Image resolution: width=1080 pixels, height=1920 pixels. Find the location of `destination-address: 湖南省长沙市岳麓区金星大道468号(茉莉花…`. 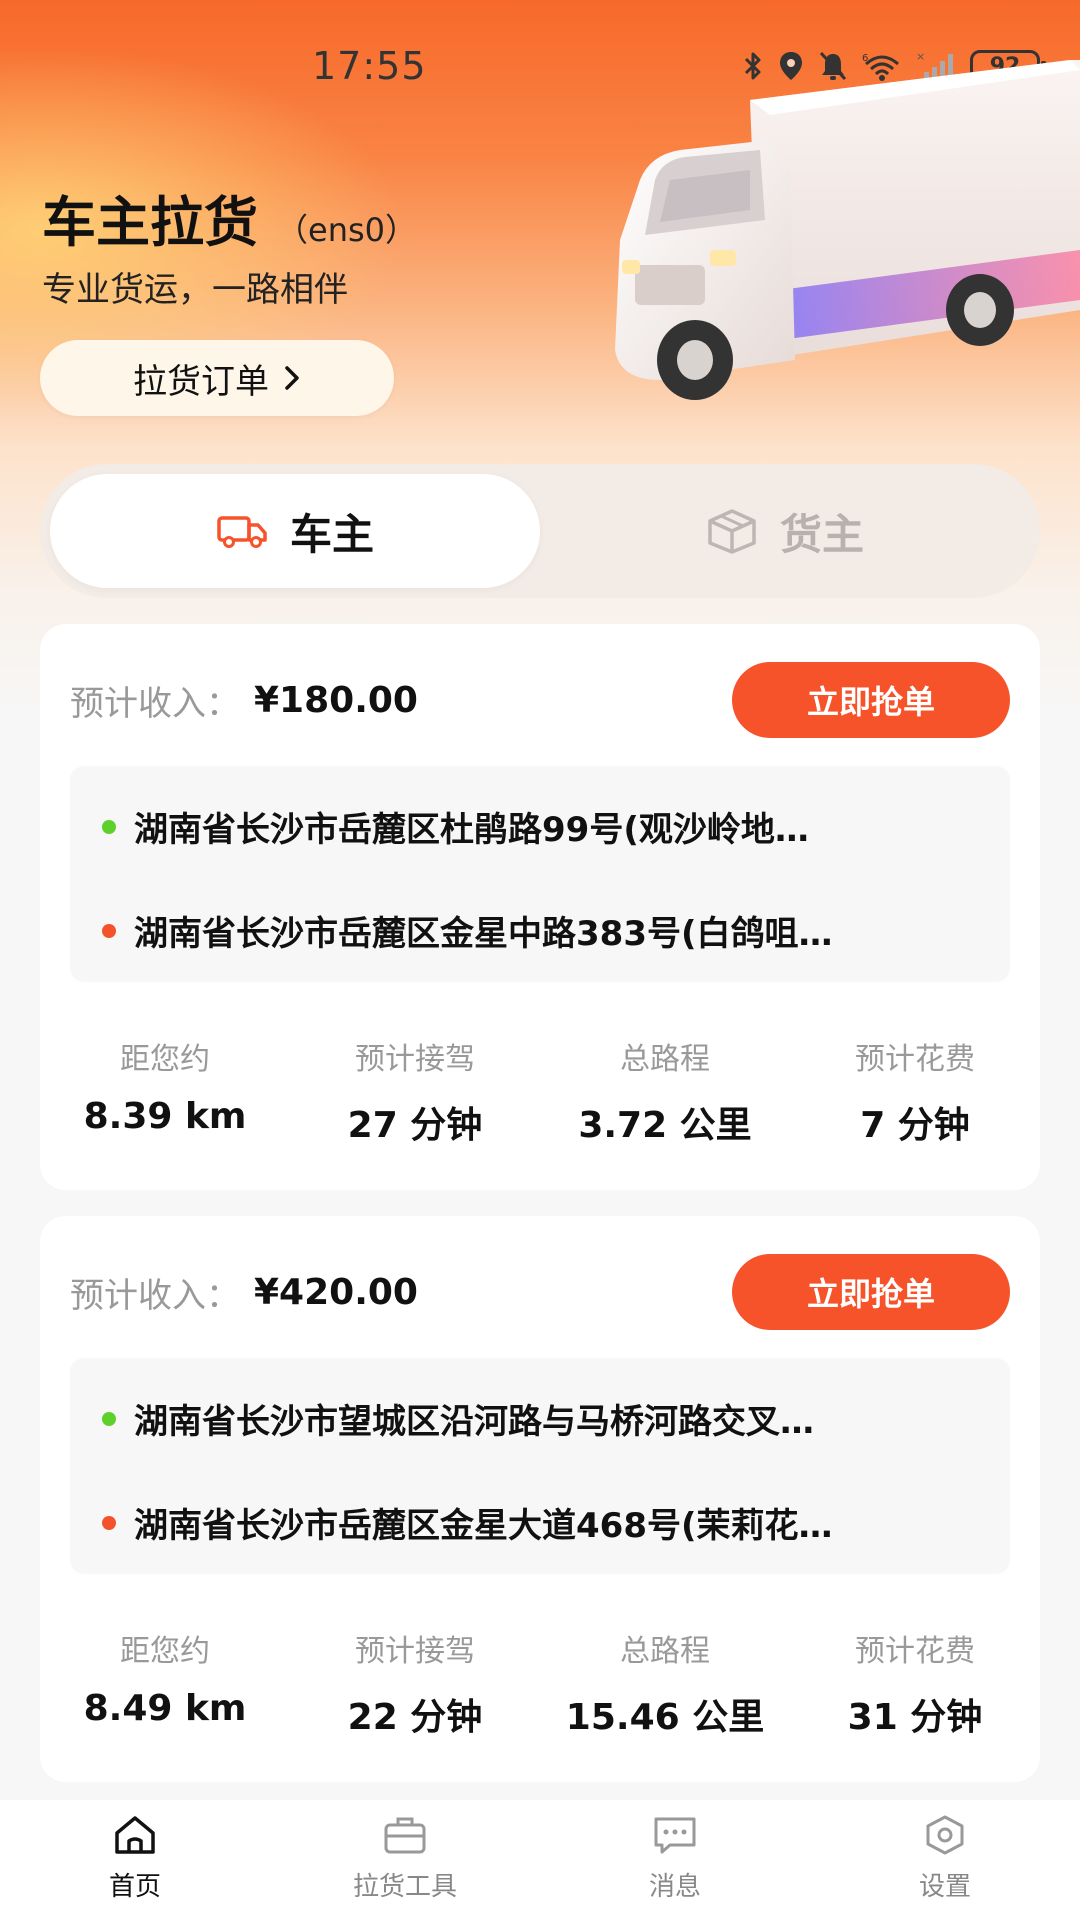

destination-address: 湖南省长沙市岳麓区金星大道468号(茉莉花… is located at coordinates (541, 1522).